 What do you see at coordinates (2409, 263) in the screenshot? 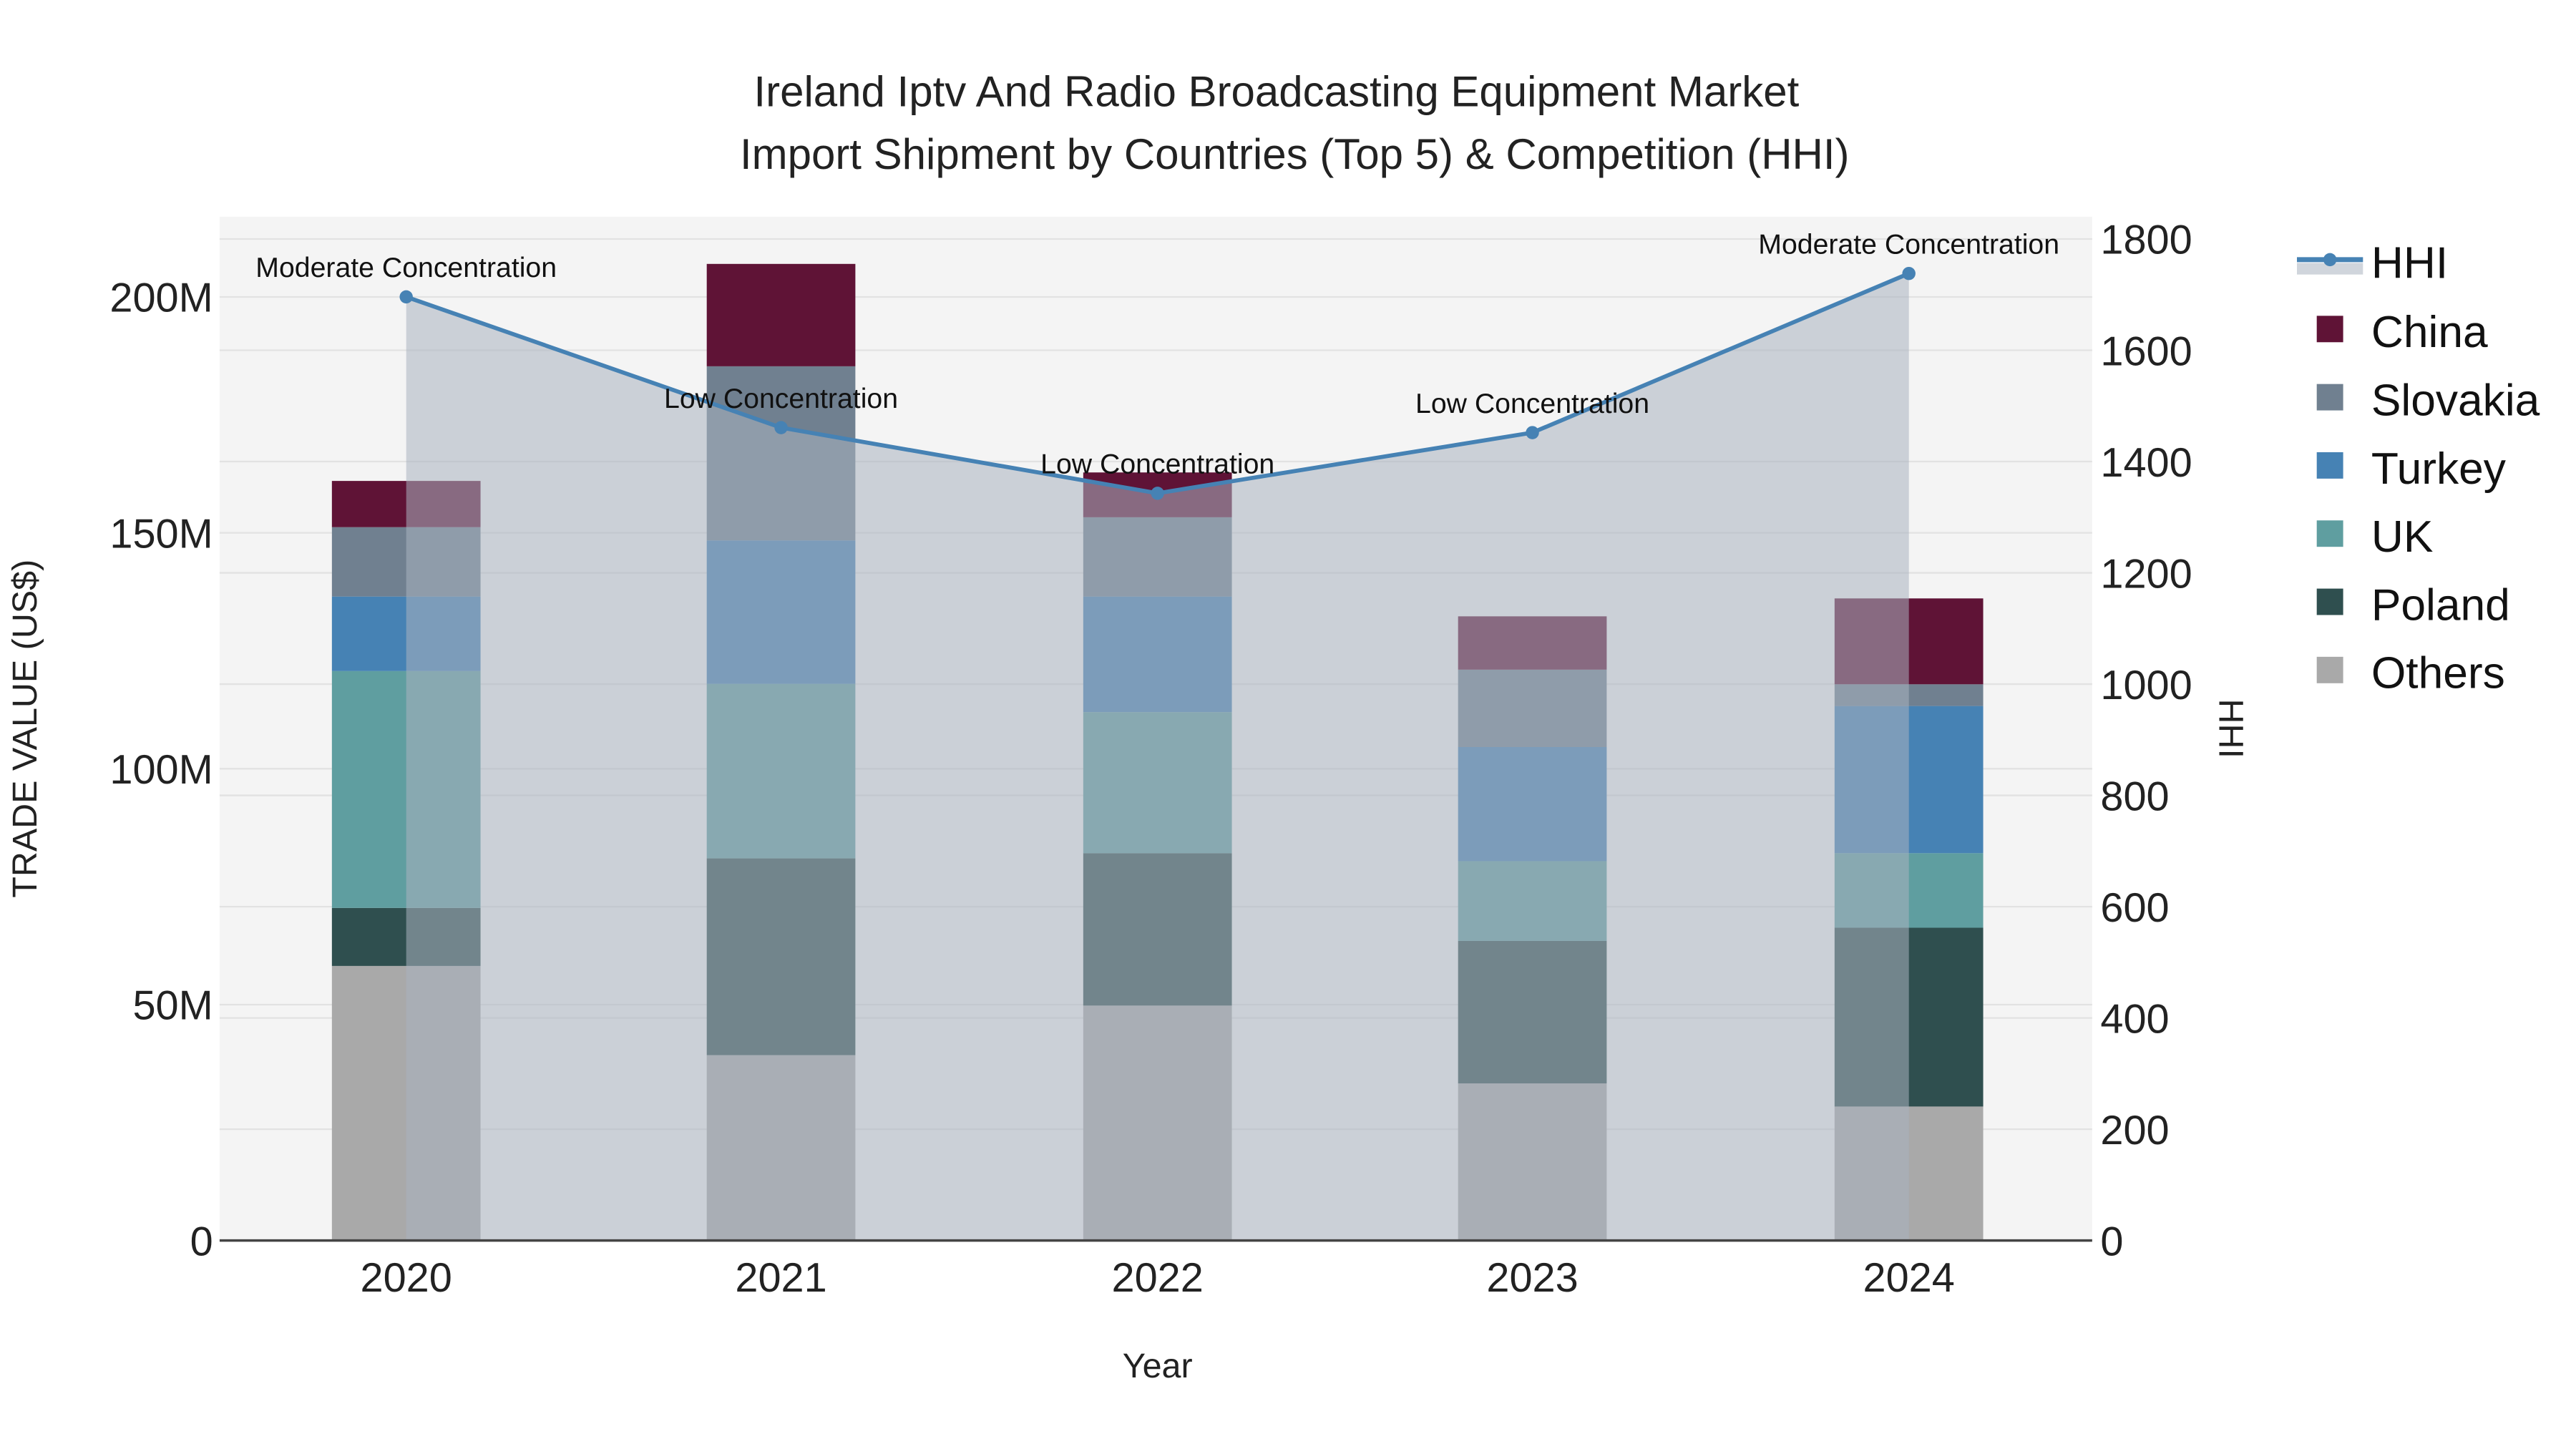
I see `legend-label-hhi: HHI` at bounding box center [2409, 263].